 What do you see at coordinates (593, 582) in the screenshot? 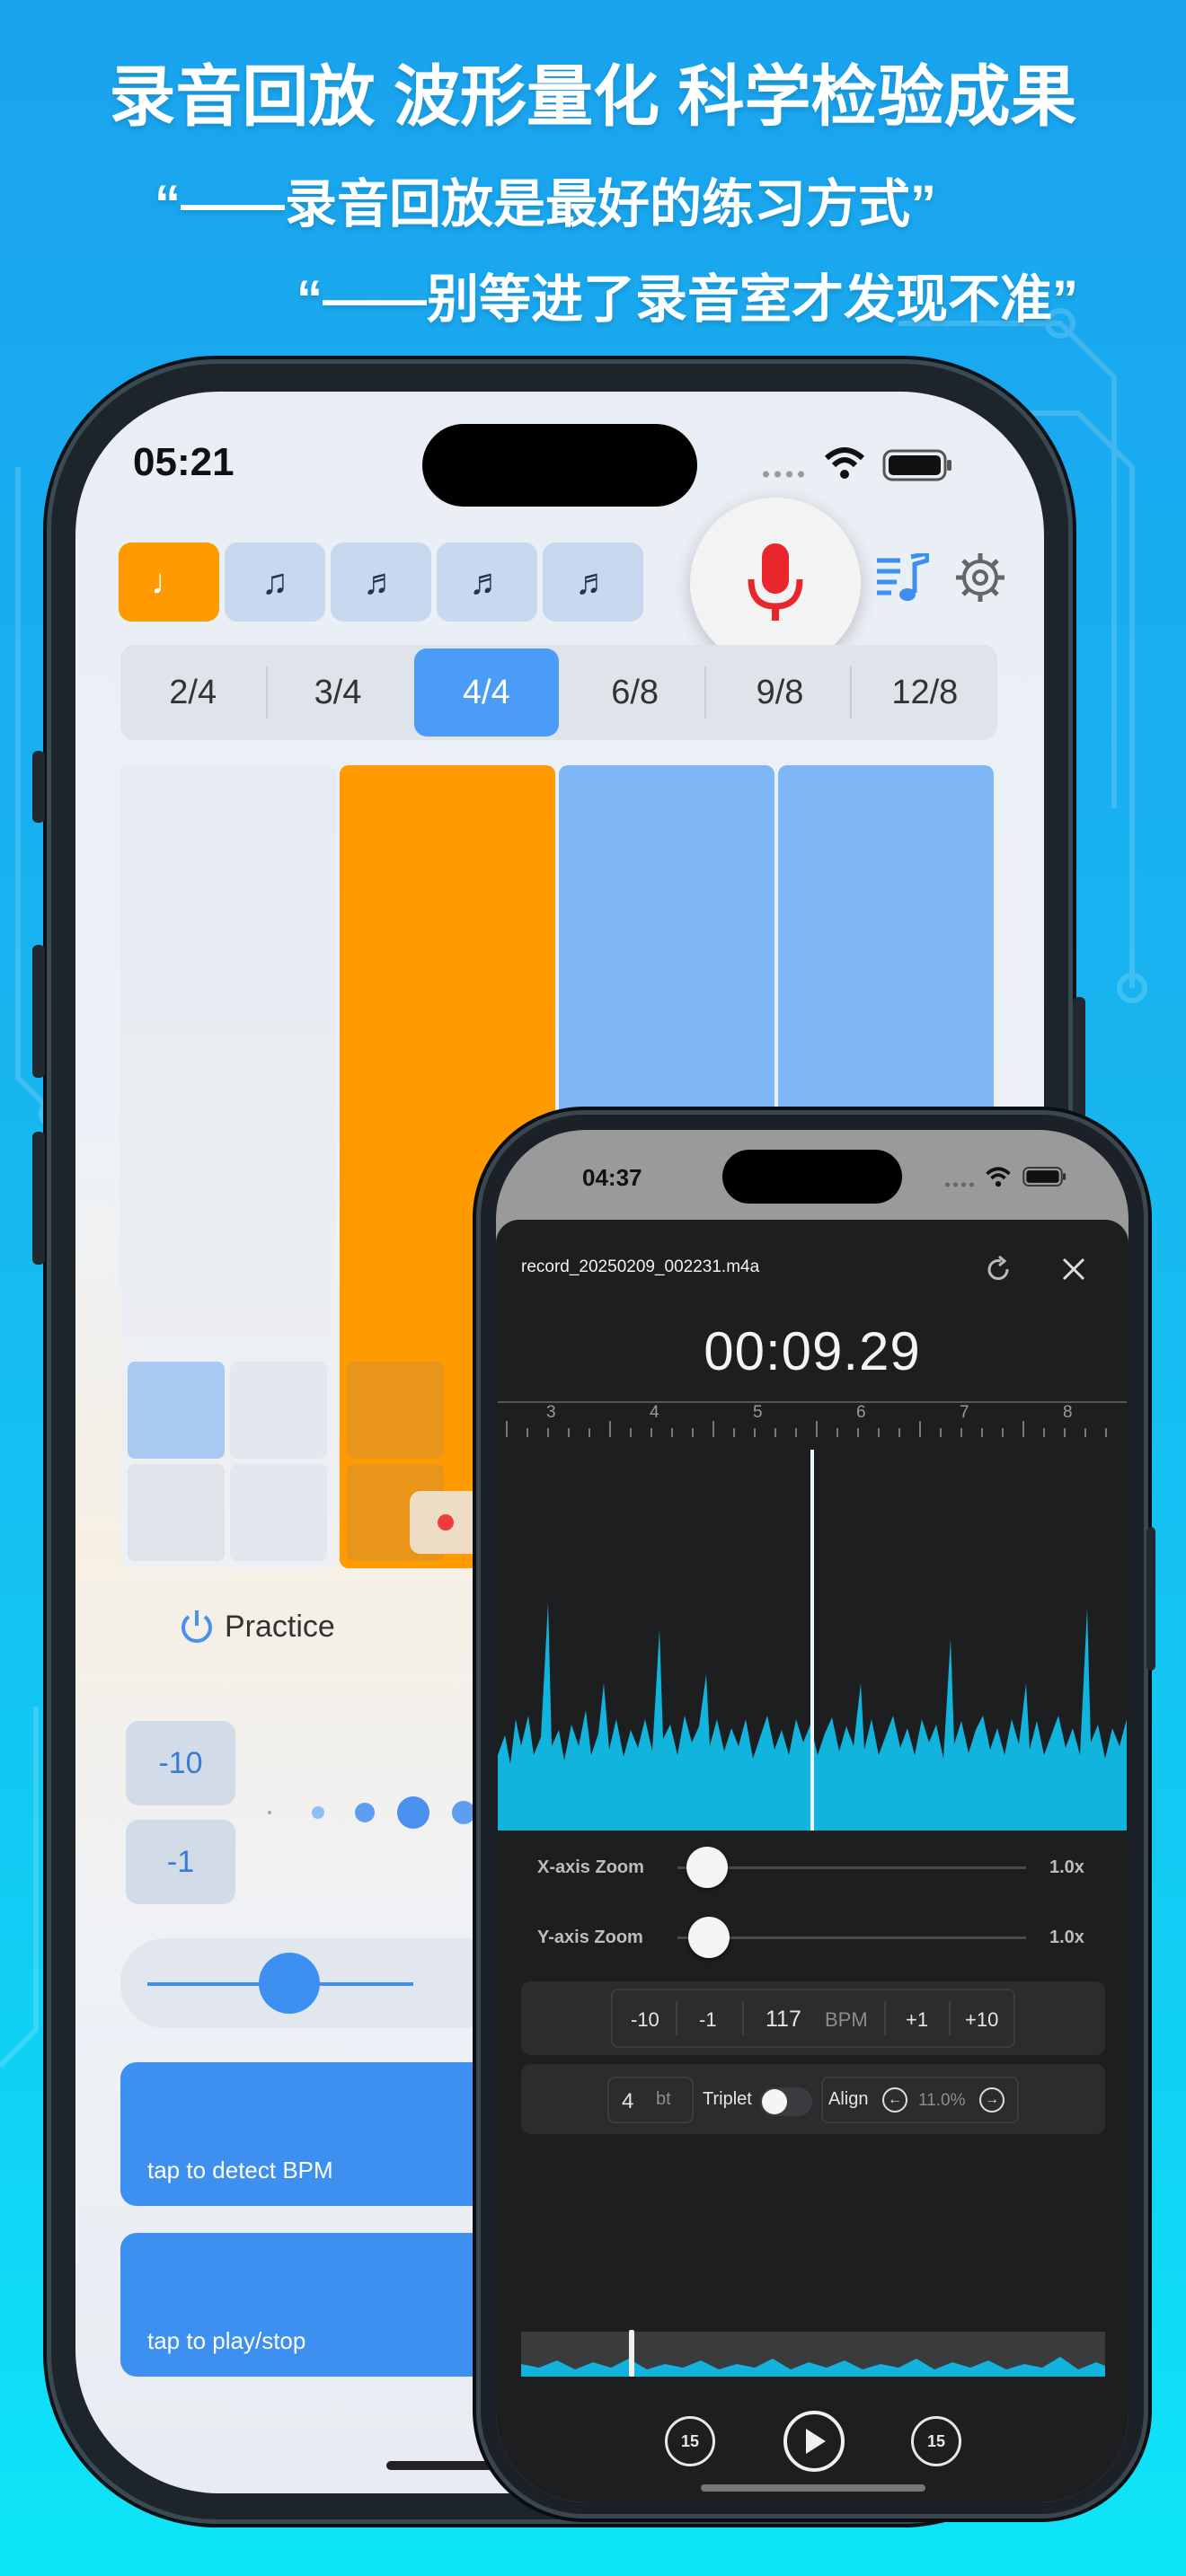
I see `note-dotted-button: ♬` at bounding box center [593, 582].